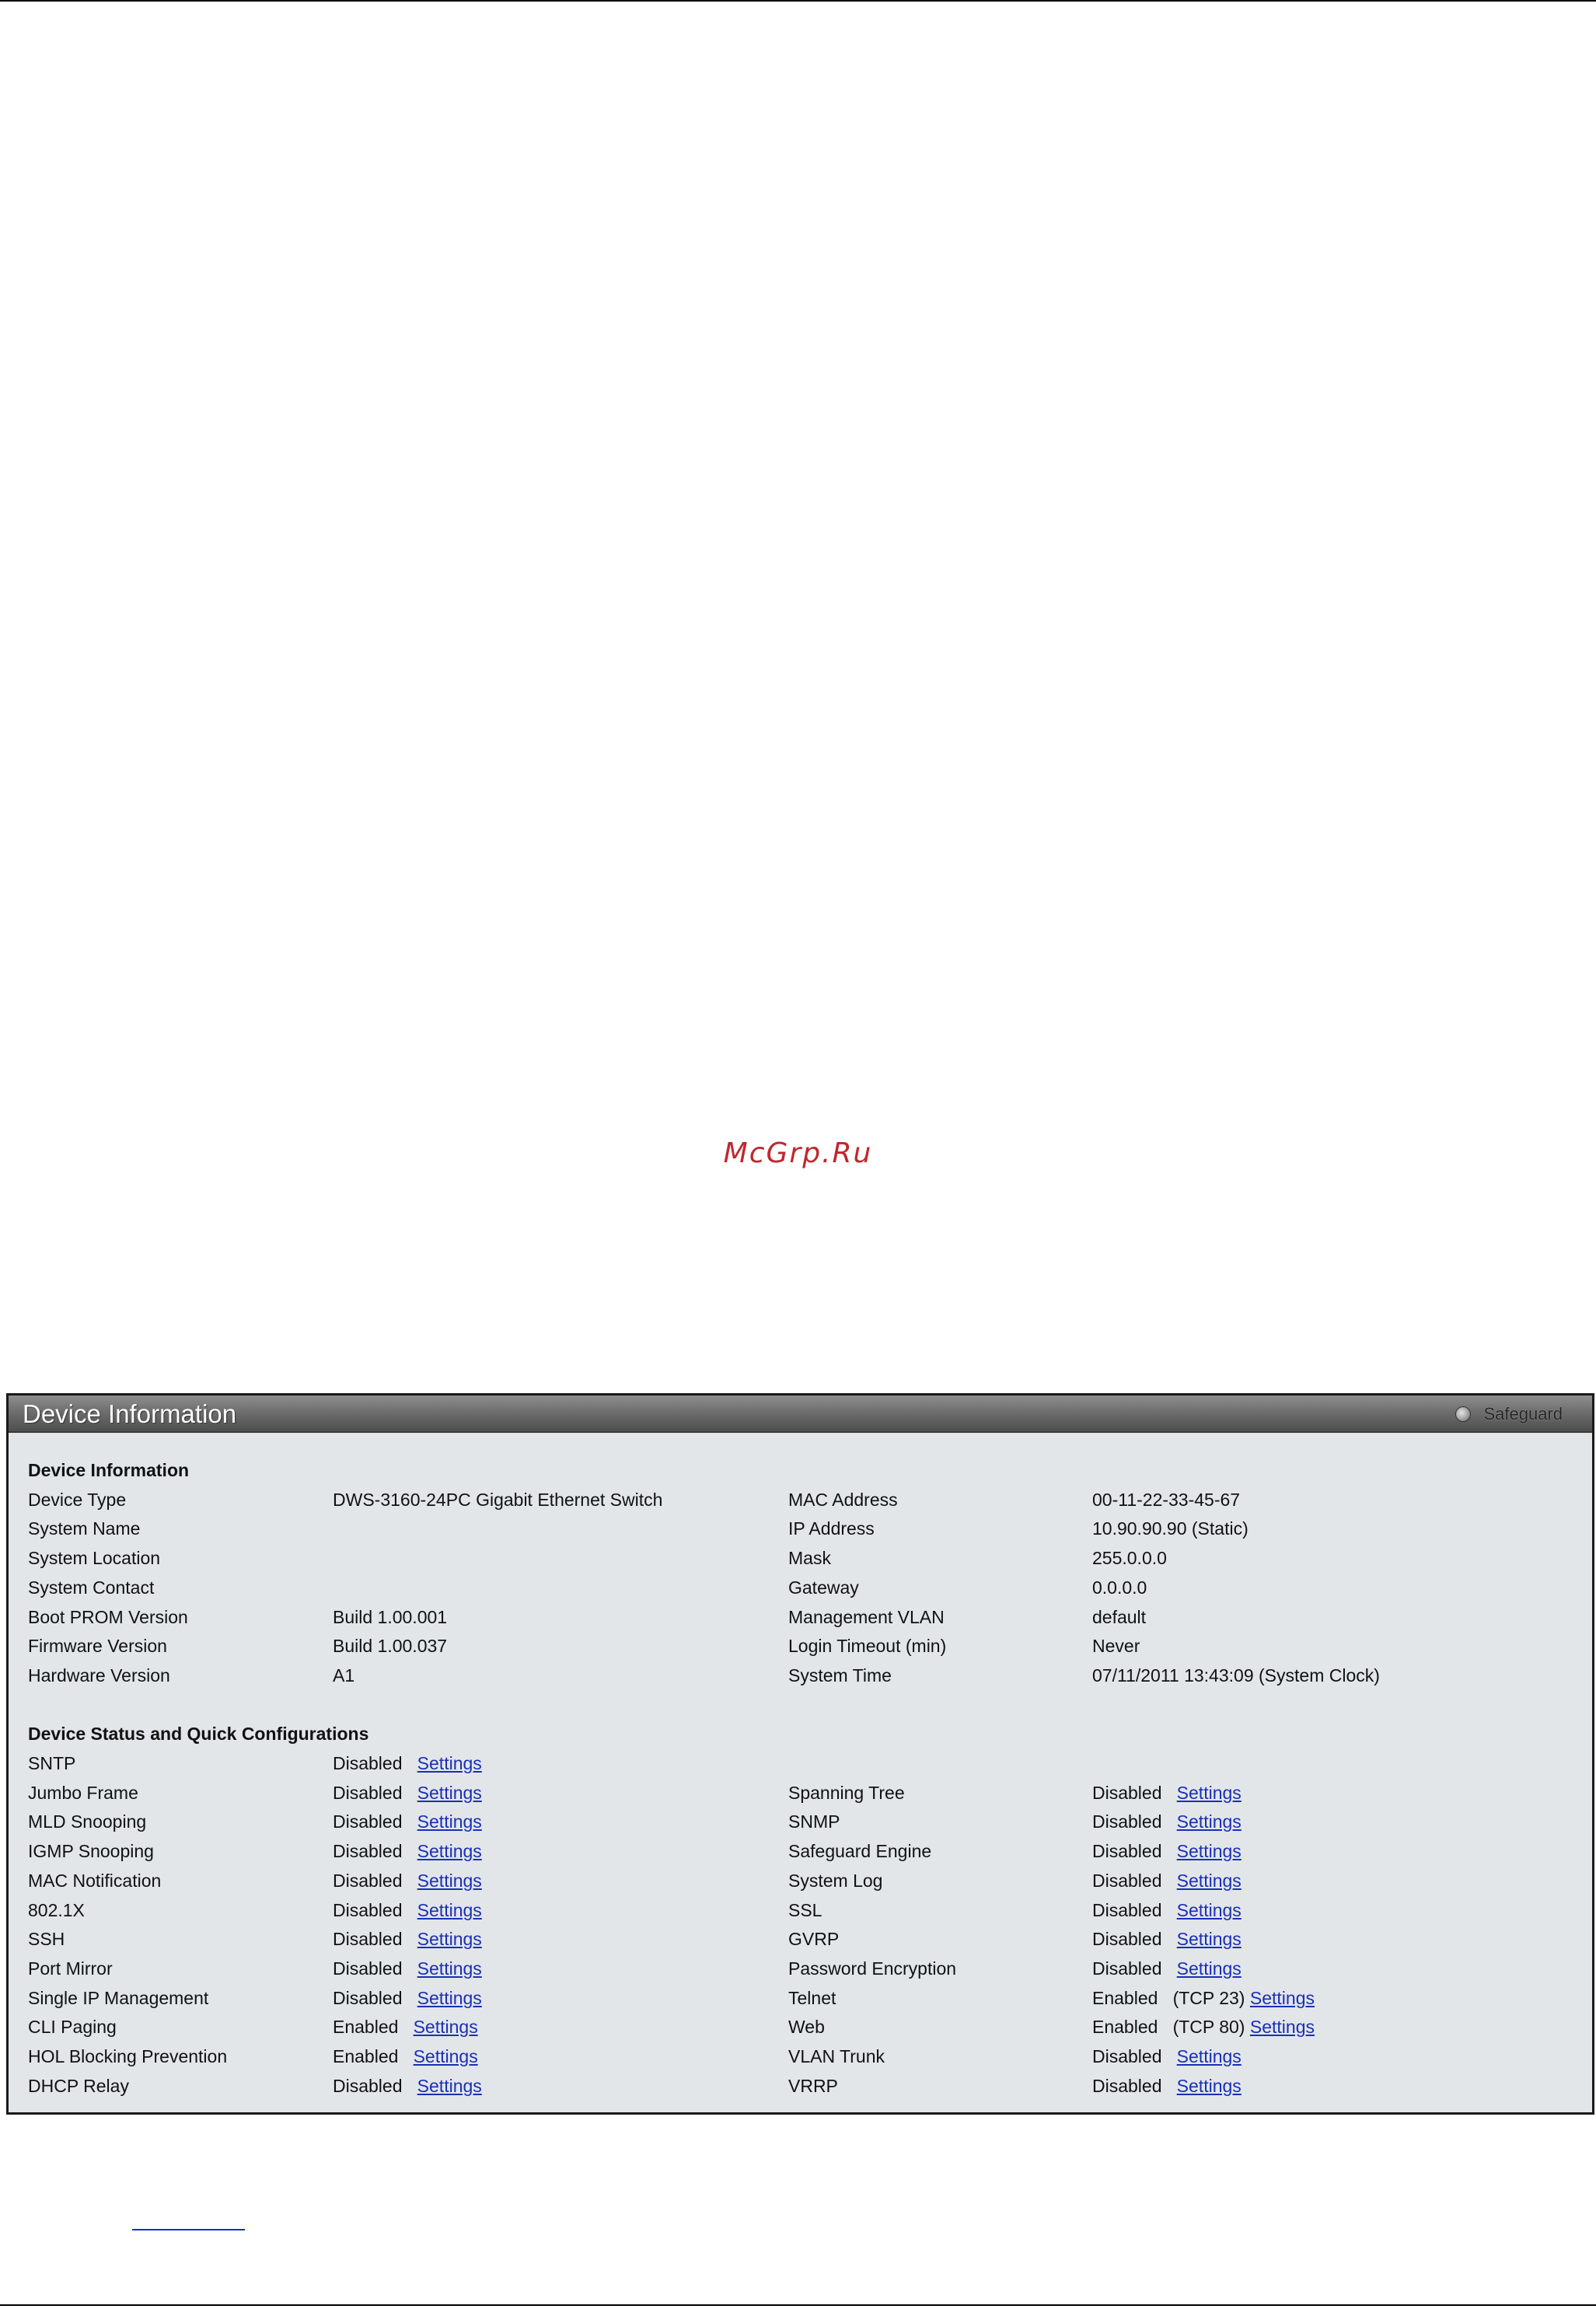 The height and width of the screenshot is (2309, 1596). I want to click on info-label: Login Timeout (min), so click(868, 1646).